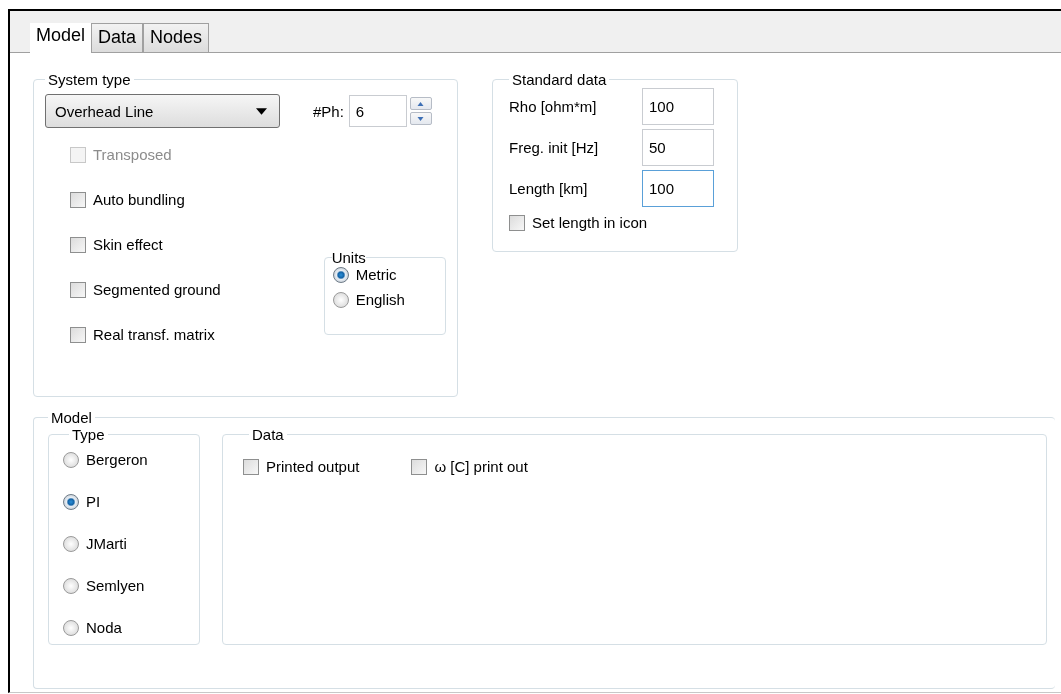  What do you see at coordinates (176, 37) in the screenshot?
I see `tab: Nodes` at bounding box center [176, 37].